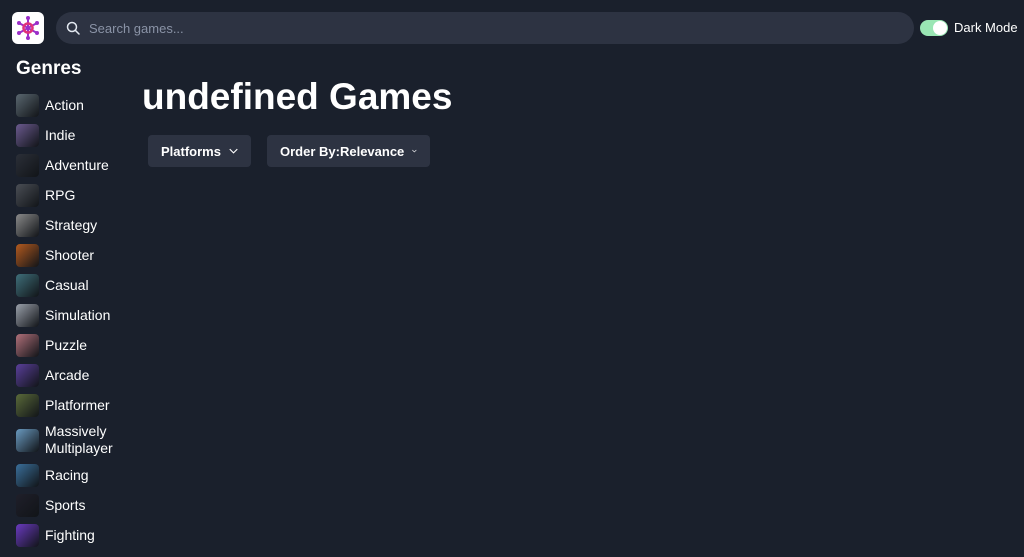 This screenshot has width=1024, height=557. I want to click on genre-item-platformer: Platformer, so click(63, 405).